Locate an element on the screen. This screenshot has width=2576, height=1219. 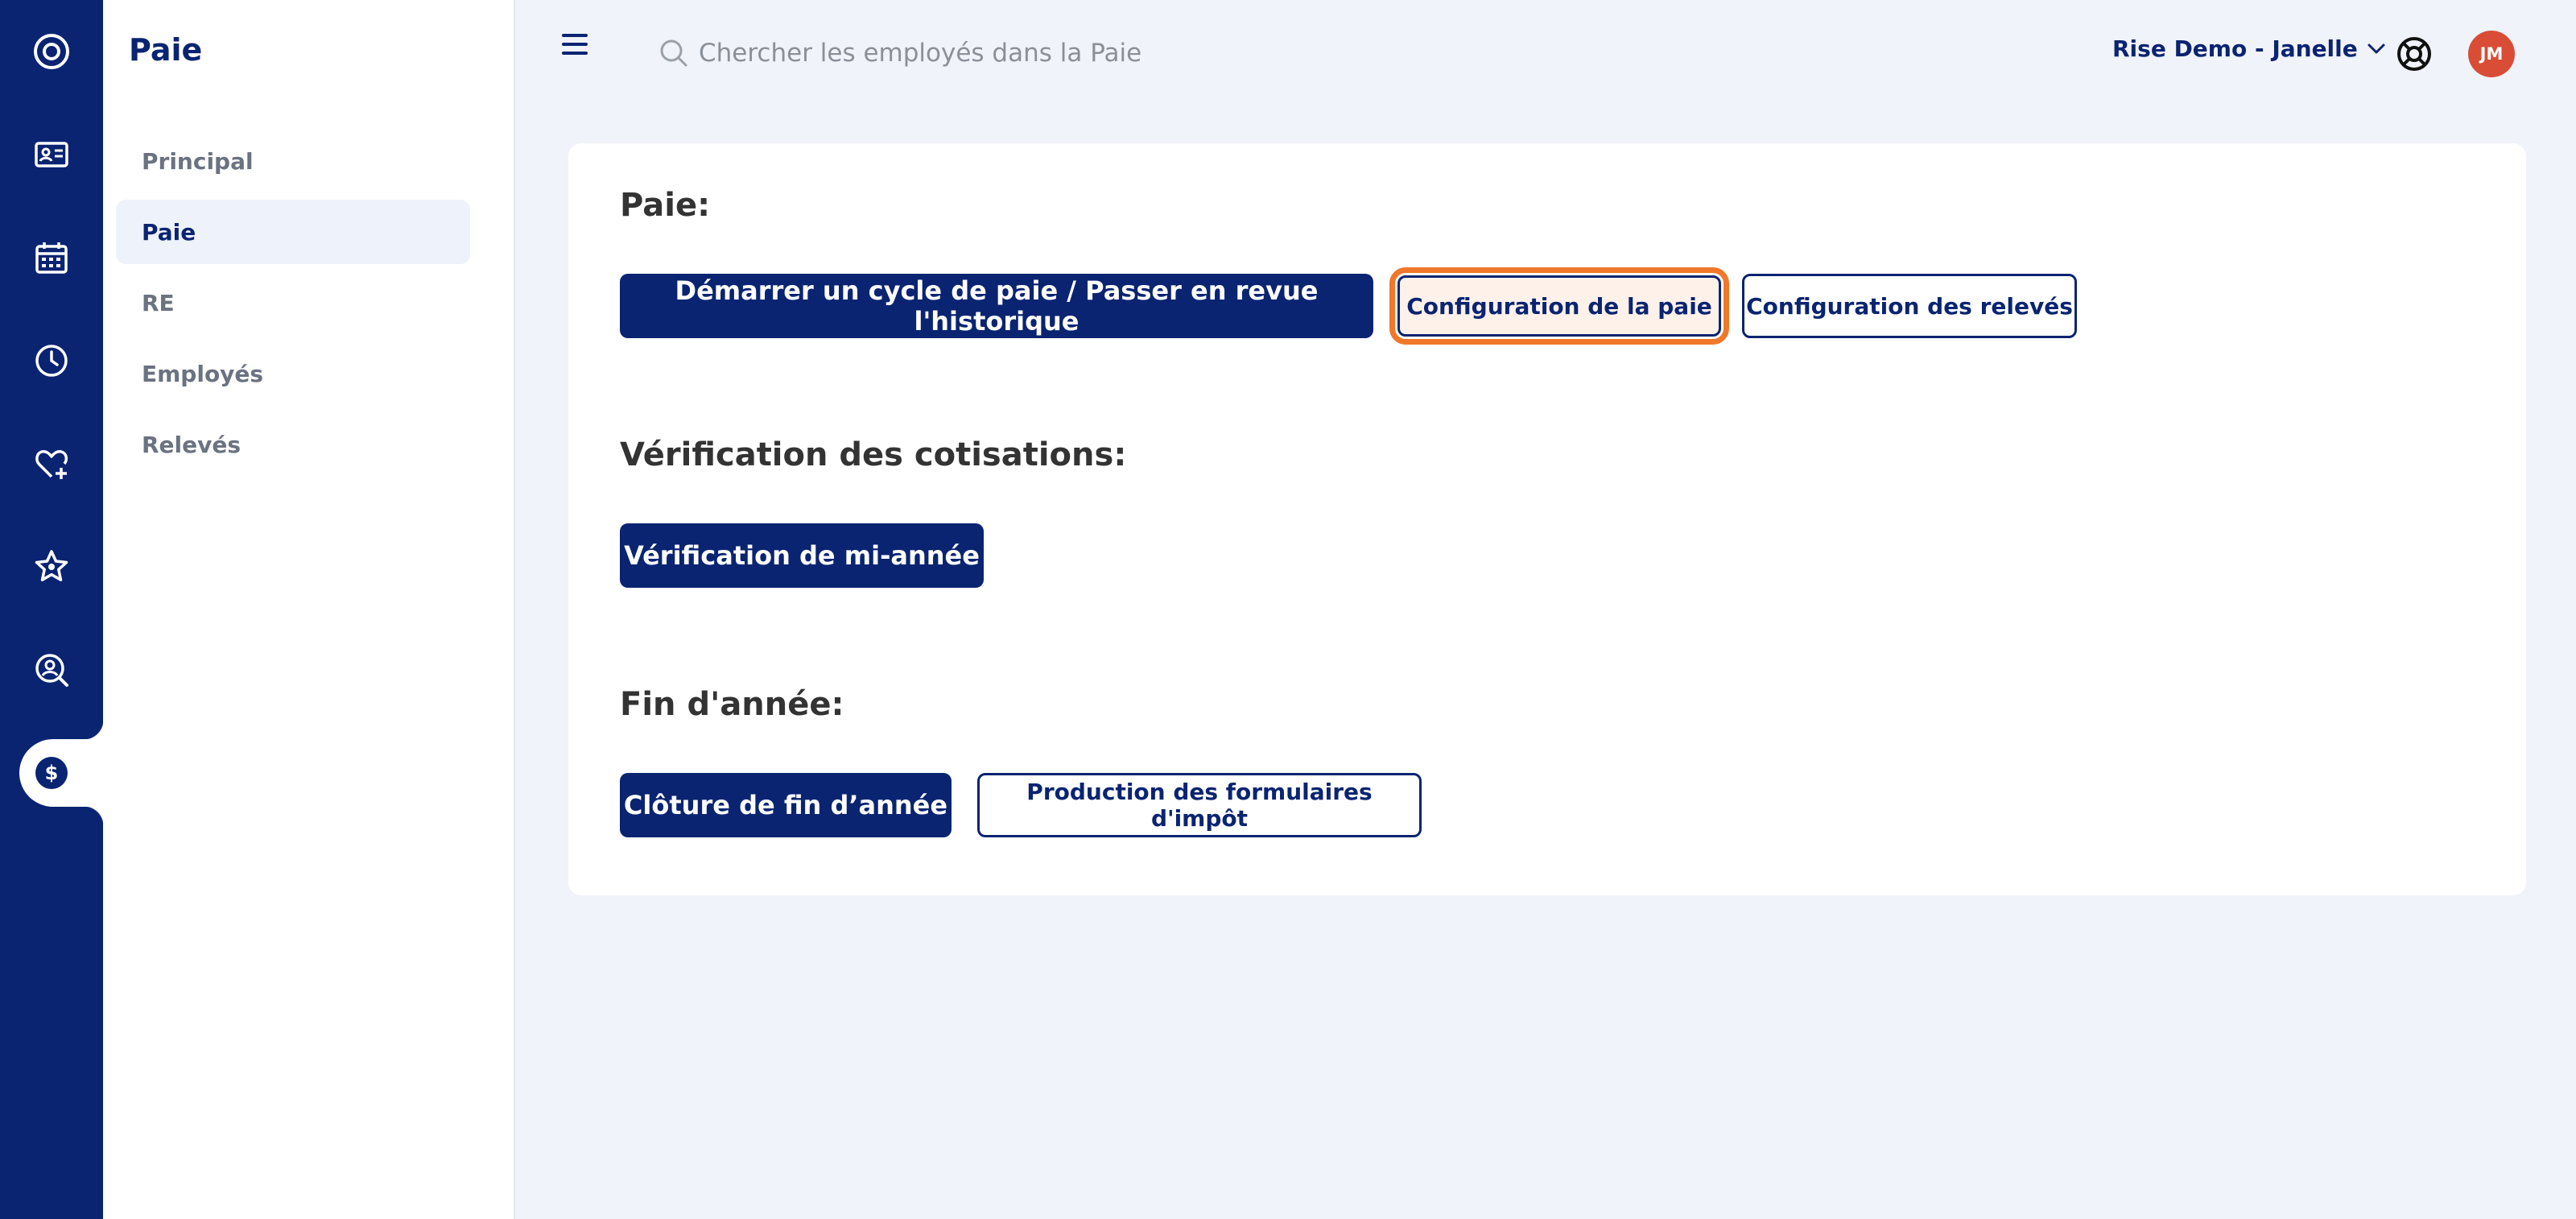
hamburger-menu-icon is located at coordinates (578, 47).